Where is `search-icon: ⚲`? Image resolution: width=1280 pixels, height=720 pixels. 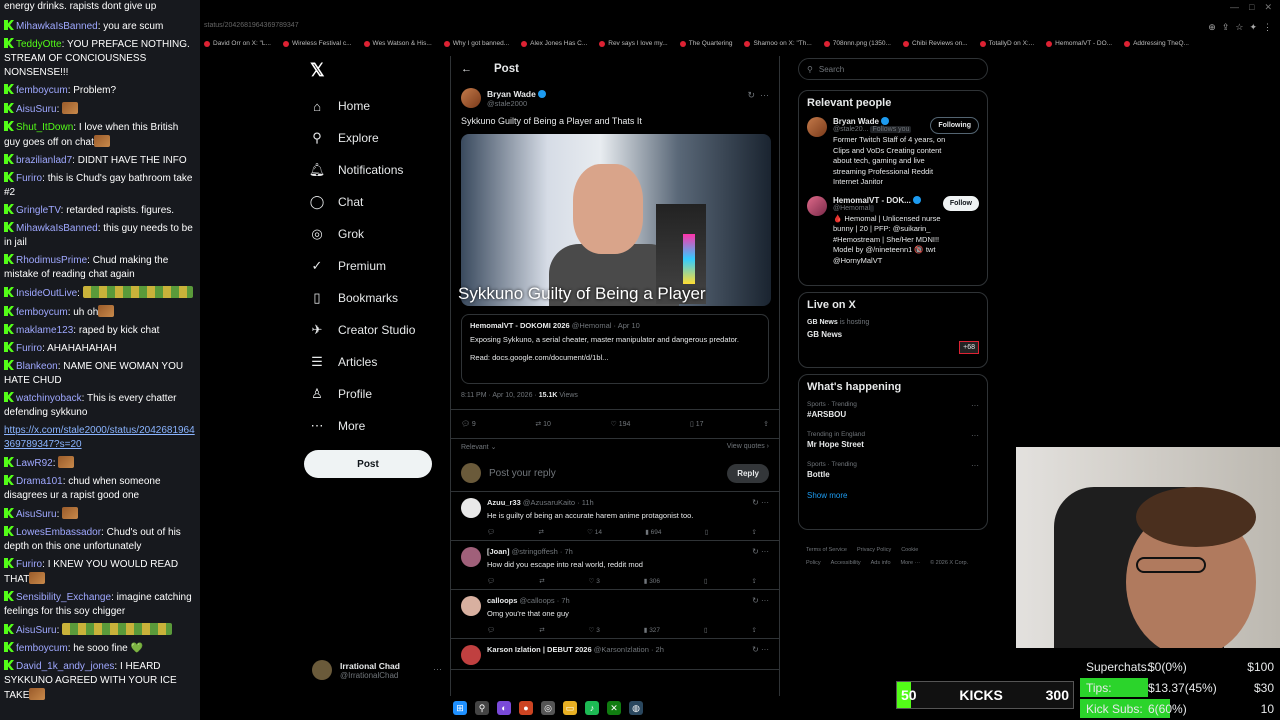
search-icon: ⚲ is located at coordinates (482, 708).